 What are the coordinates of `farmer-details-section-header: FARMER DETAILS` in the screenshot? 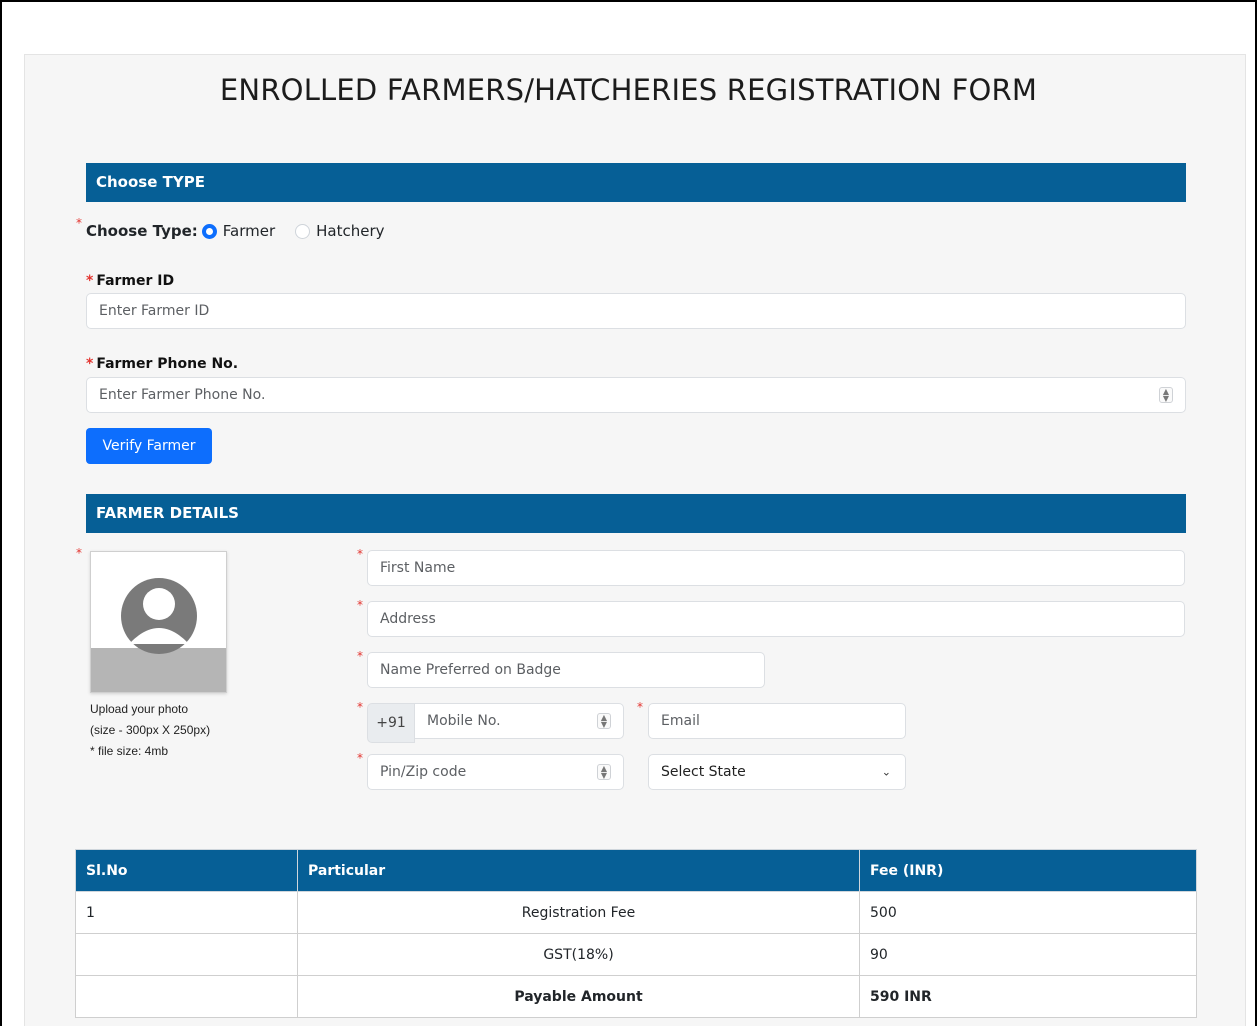 It's located at (636, 513).